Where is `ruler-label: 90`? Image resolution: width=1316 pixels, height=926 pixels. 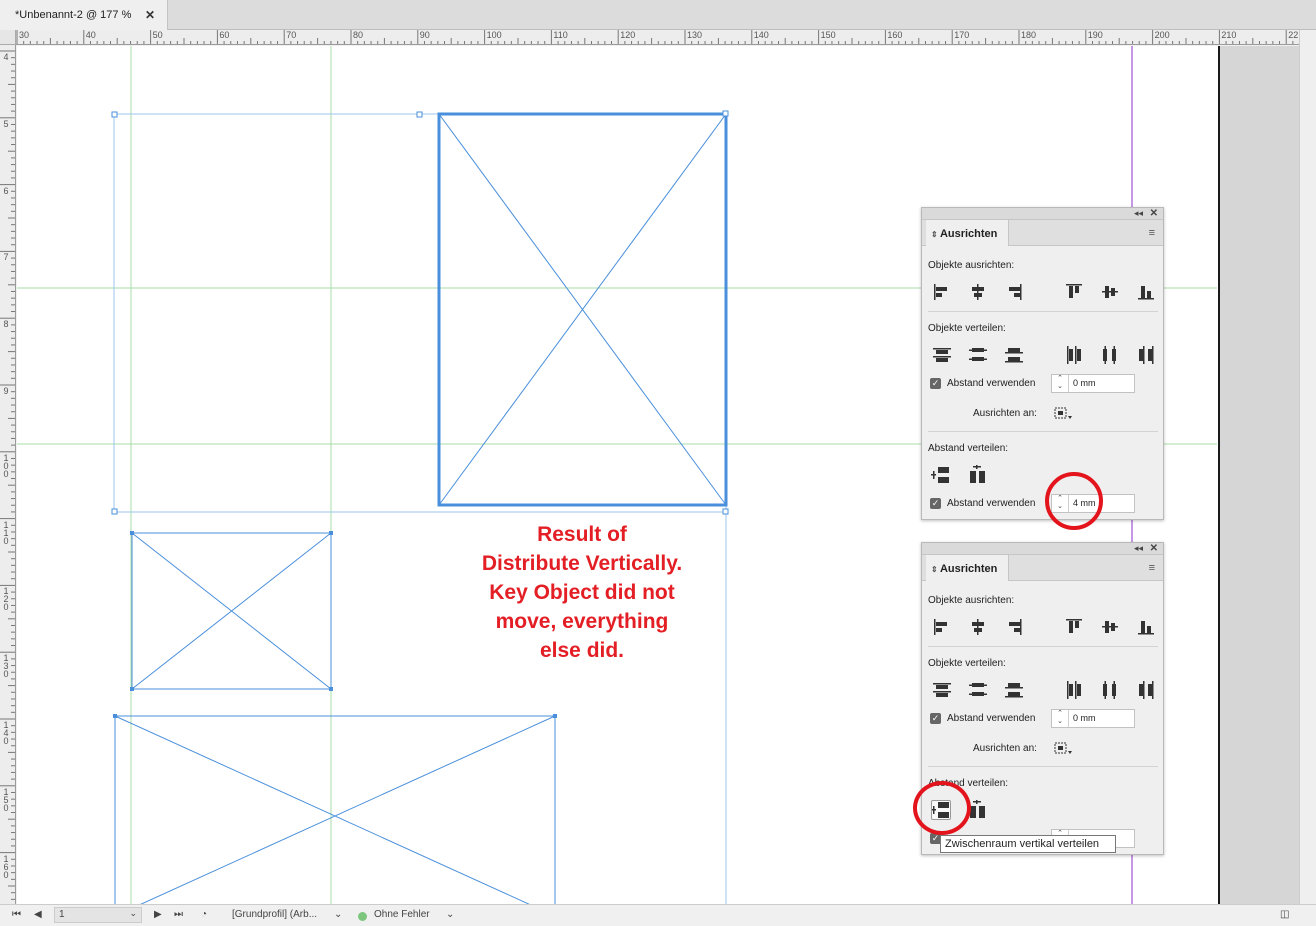 ruler-label: 90 is located at coordinates (424, 35).